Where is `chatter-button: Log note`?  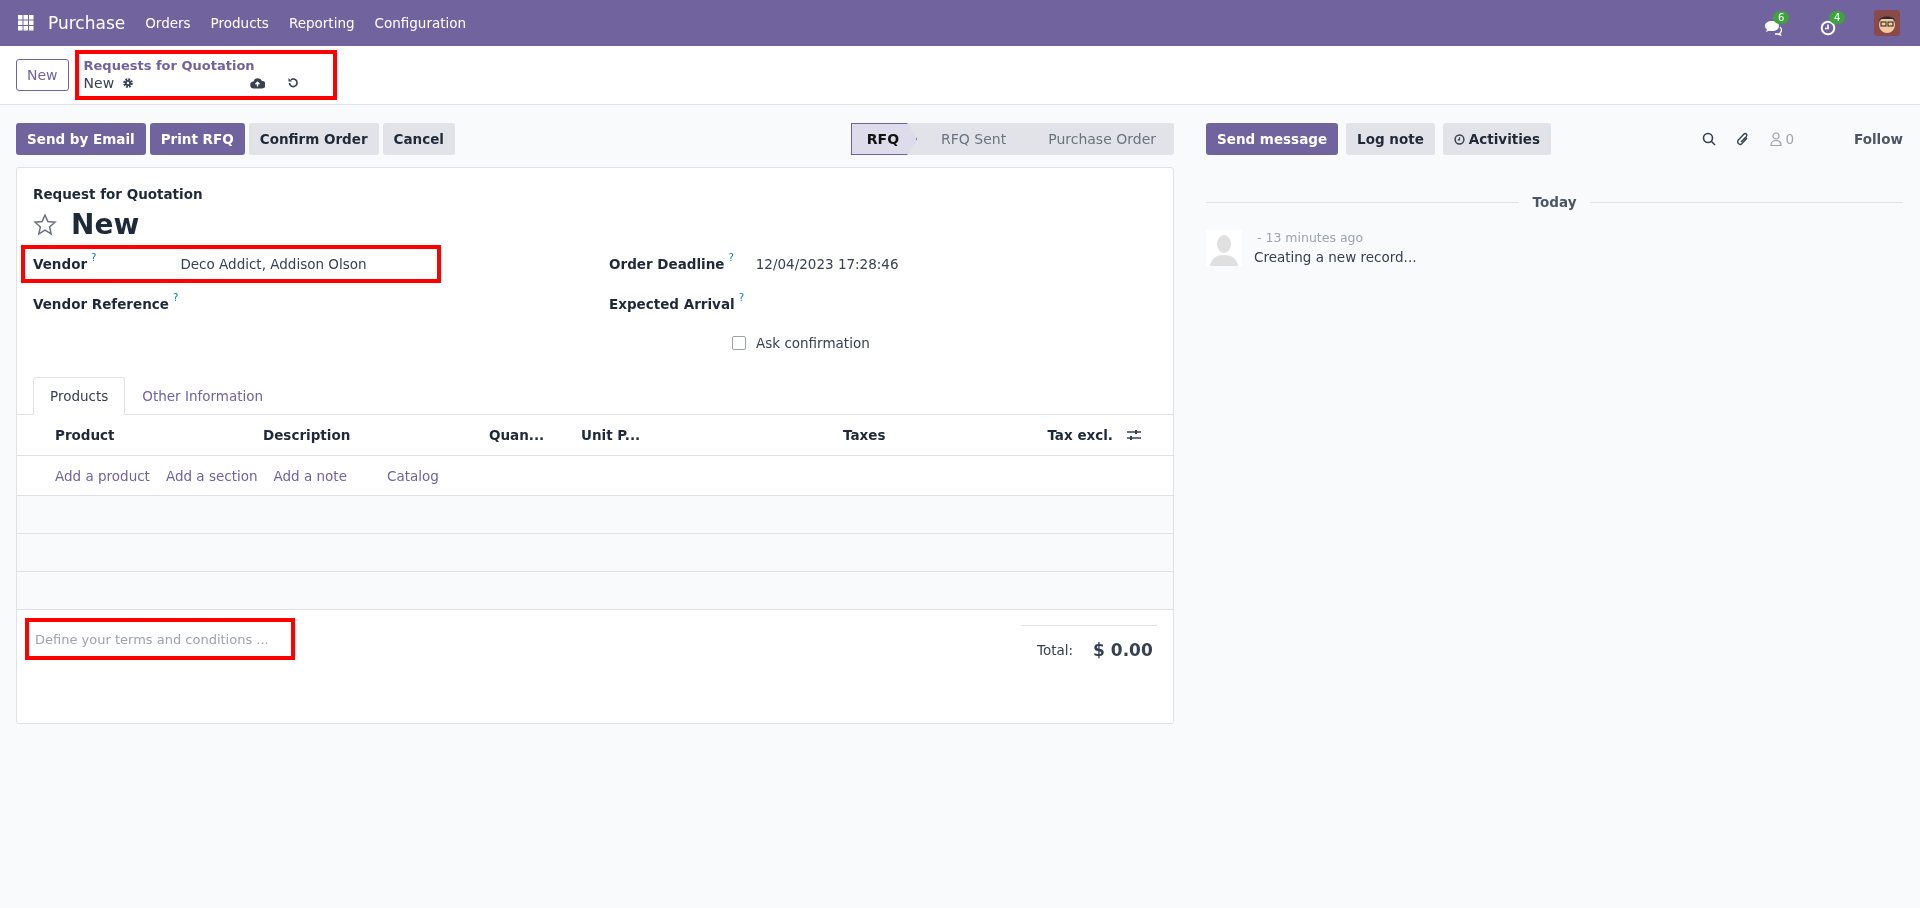
chatter-button: Log note is located at coordinates (1390, 139).